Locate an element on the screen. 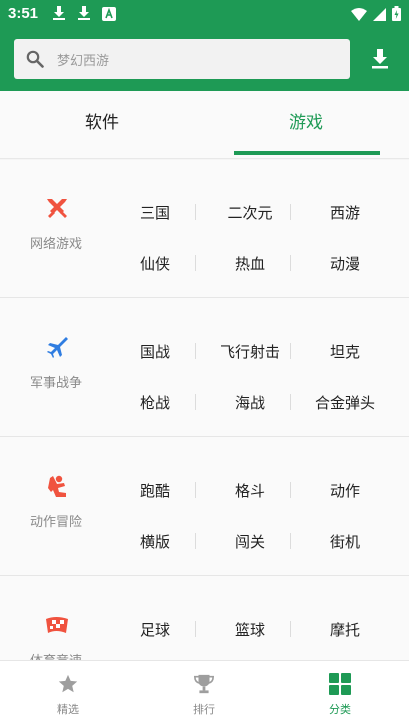 The image size is (409, 728). tag-item: 动作 is located at coordinates (345, 490).